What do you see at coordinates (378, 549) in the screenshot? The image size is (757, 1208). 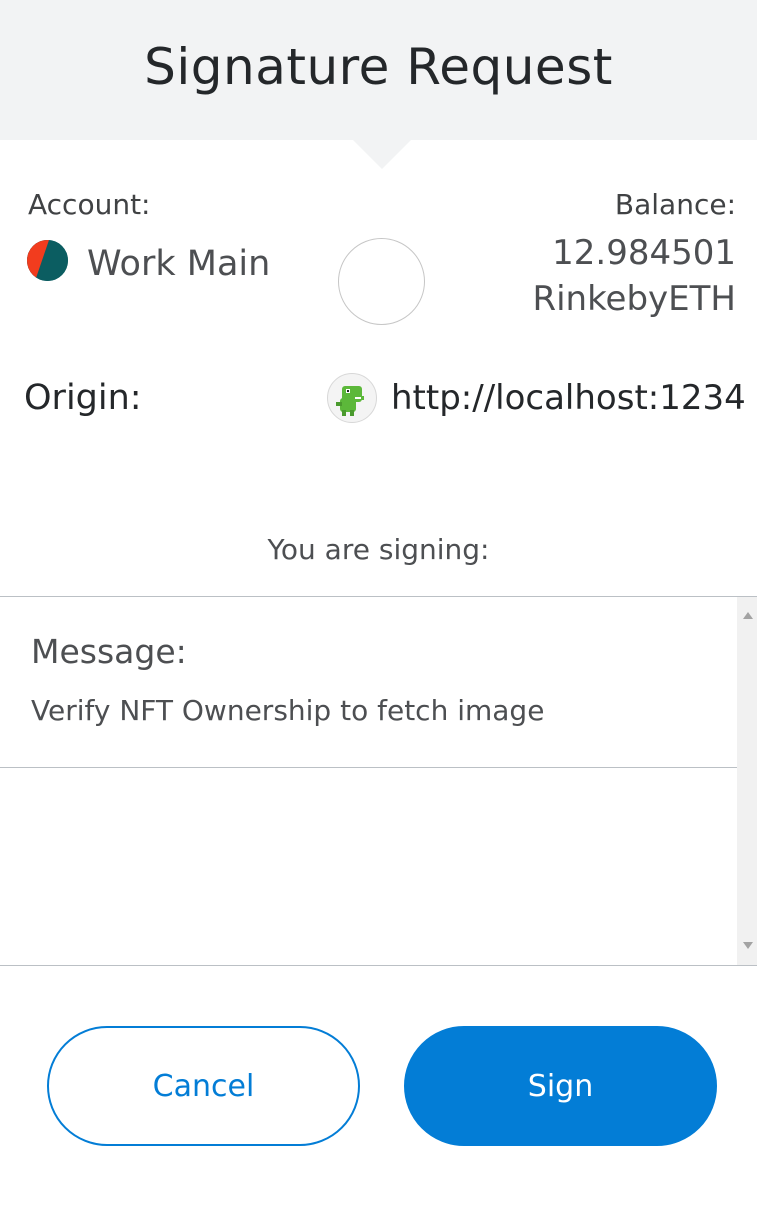 I see `signing-label: You are signing:` at bounding box center [378, 549].